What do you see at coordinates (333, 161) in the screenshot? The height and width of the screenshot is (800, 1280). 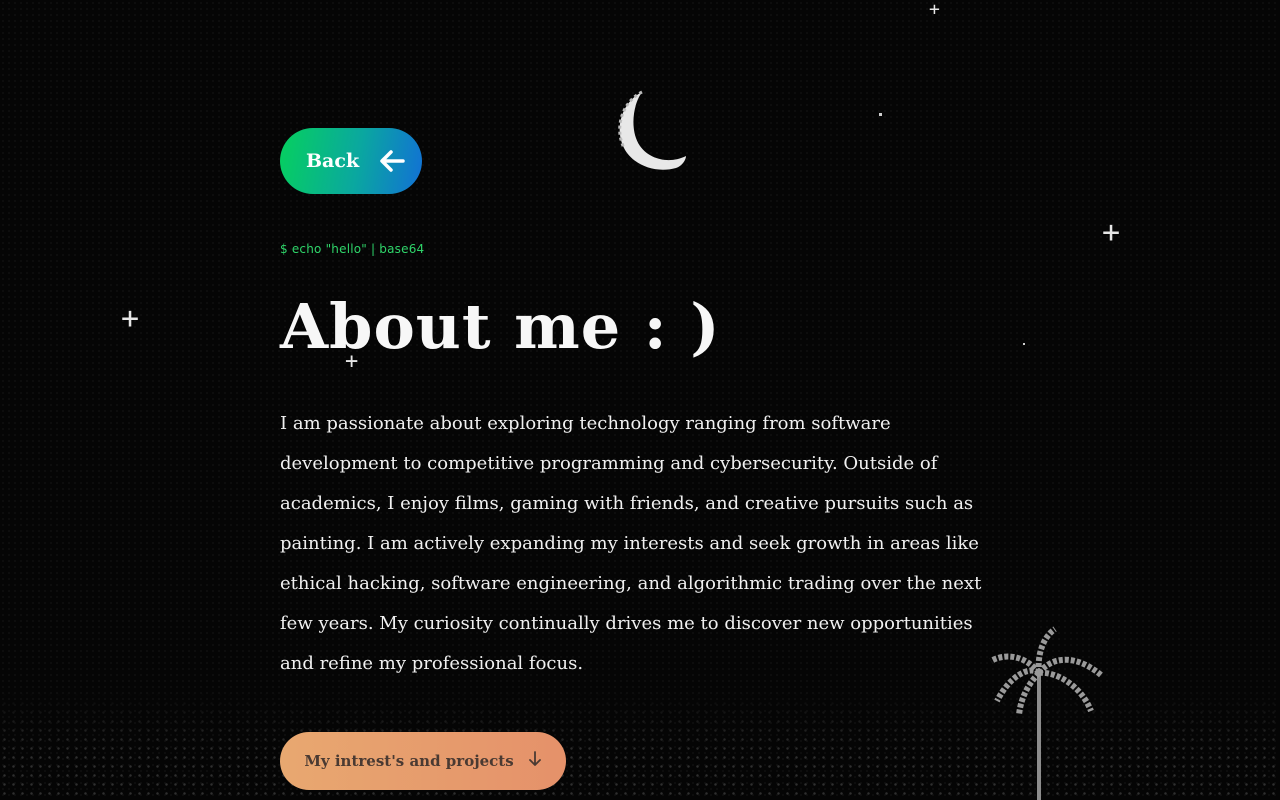 I see `back-button-label: Back` at bounding box center [333, 161].